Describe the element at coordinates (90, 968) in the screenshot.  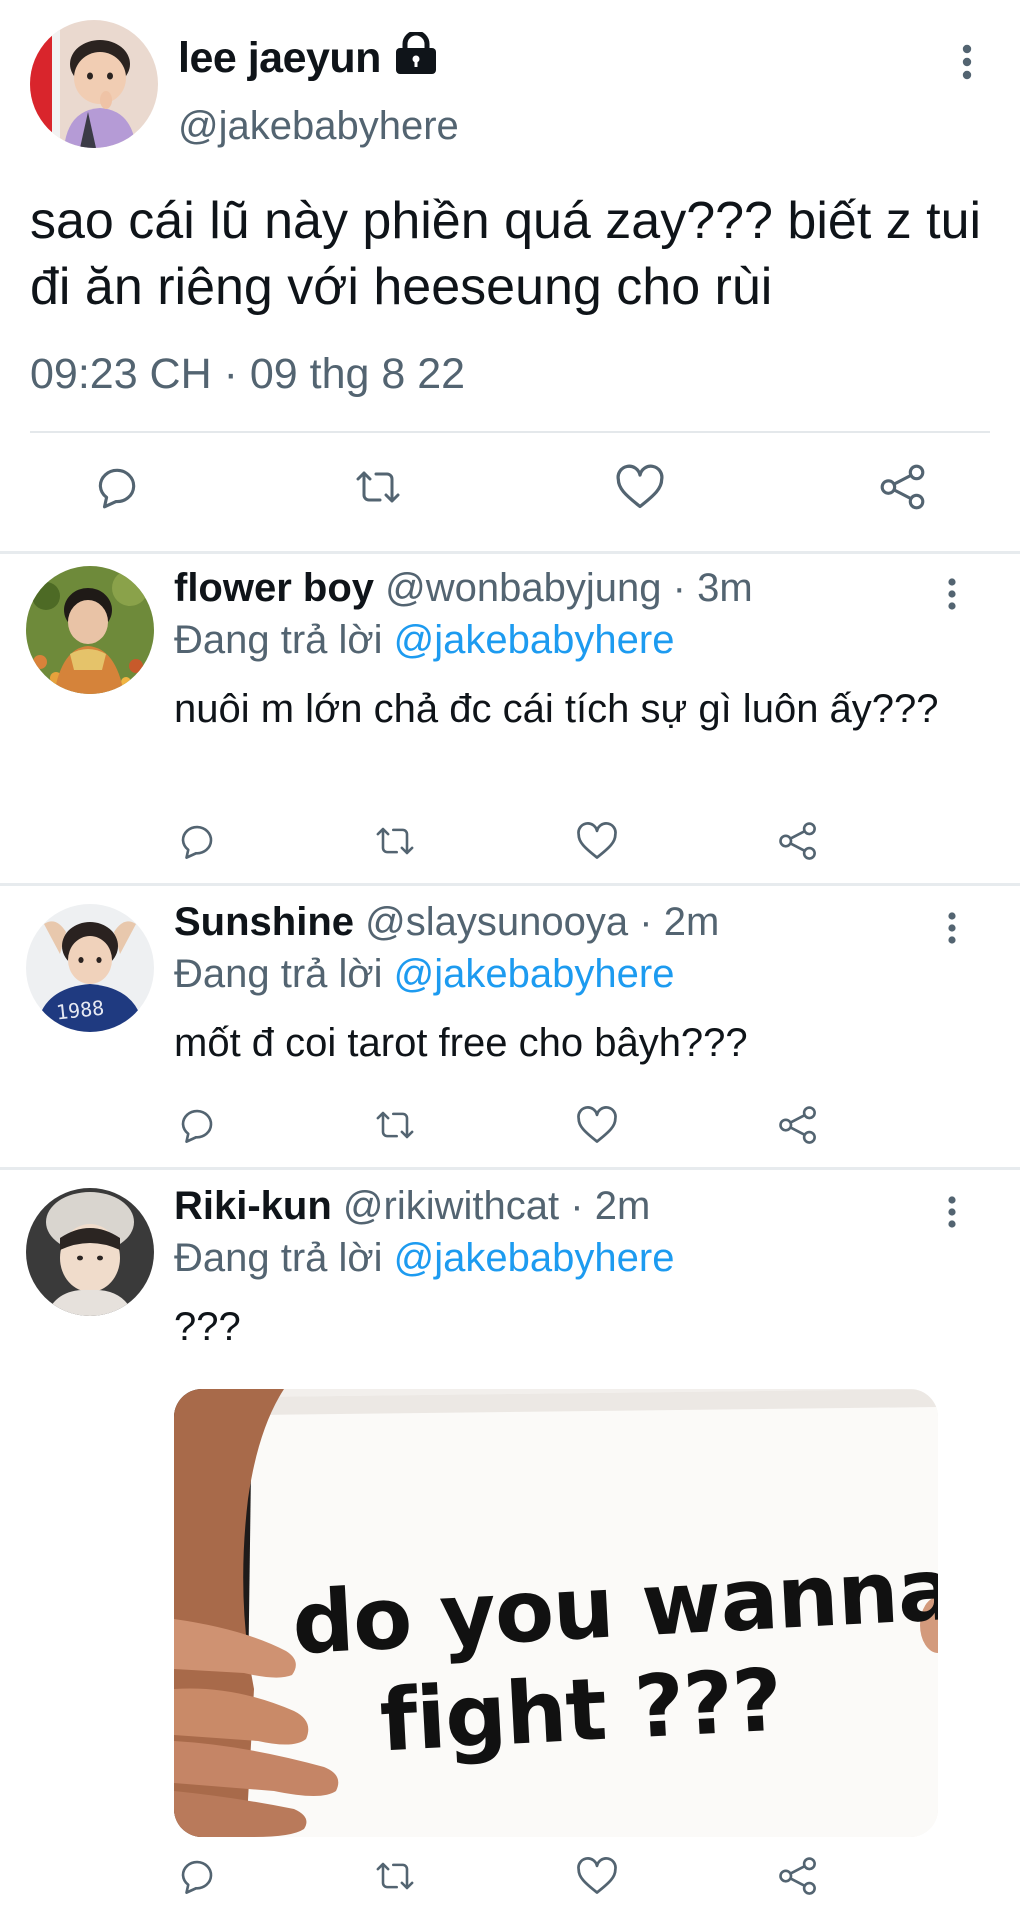
I see `avatar: 1988` at that location.